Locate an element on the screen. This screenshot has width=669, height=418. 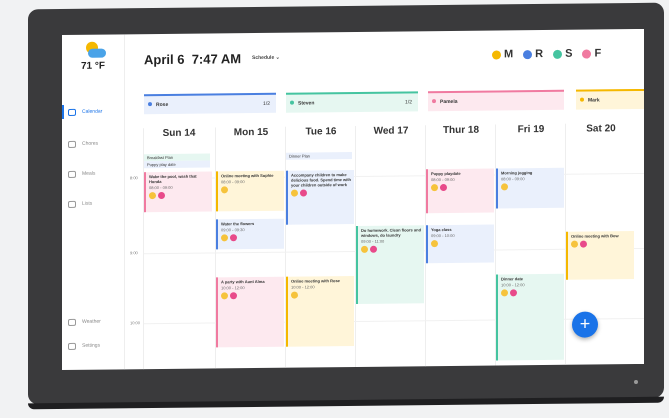
task-pamela: Pamela is located at coordinates (496, 100).